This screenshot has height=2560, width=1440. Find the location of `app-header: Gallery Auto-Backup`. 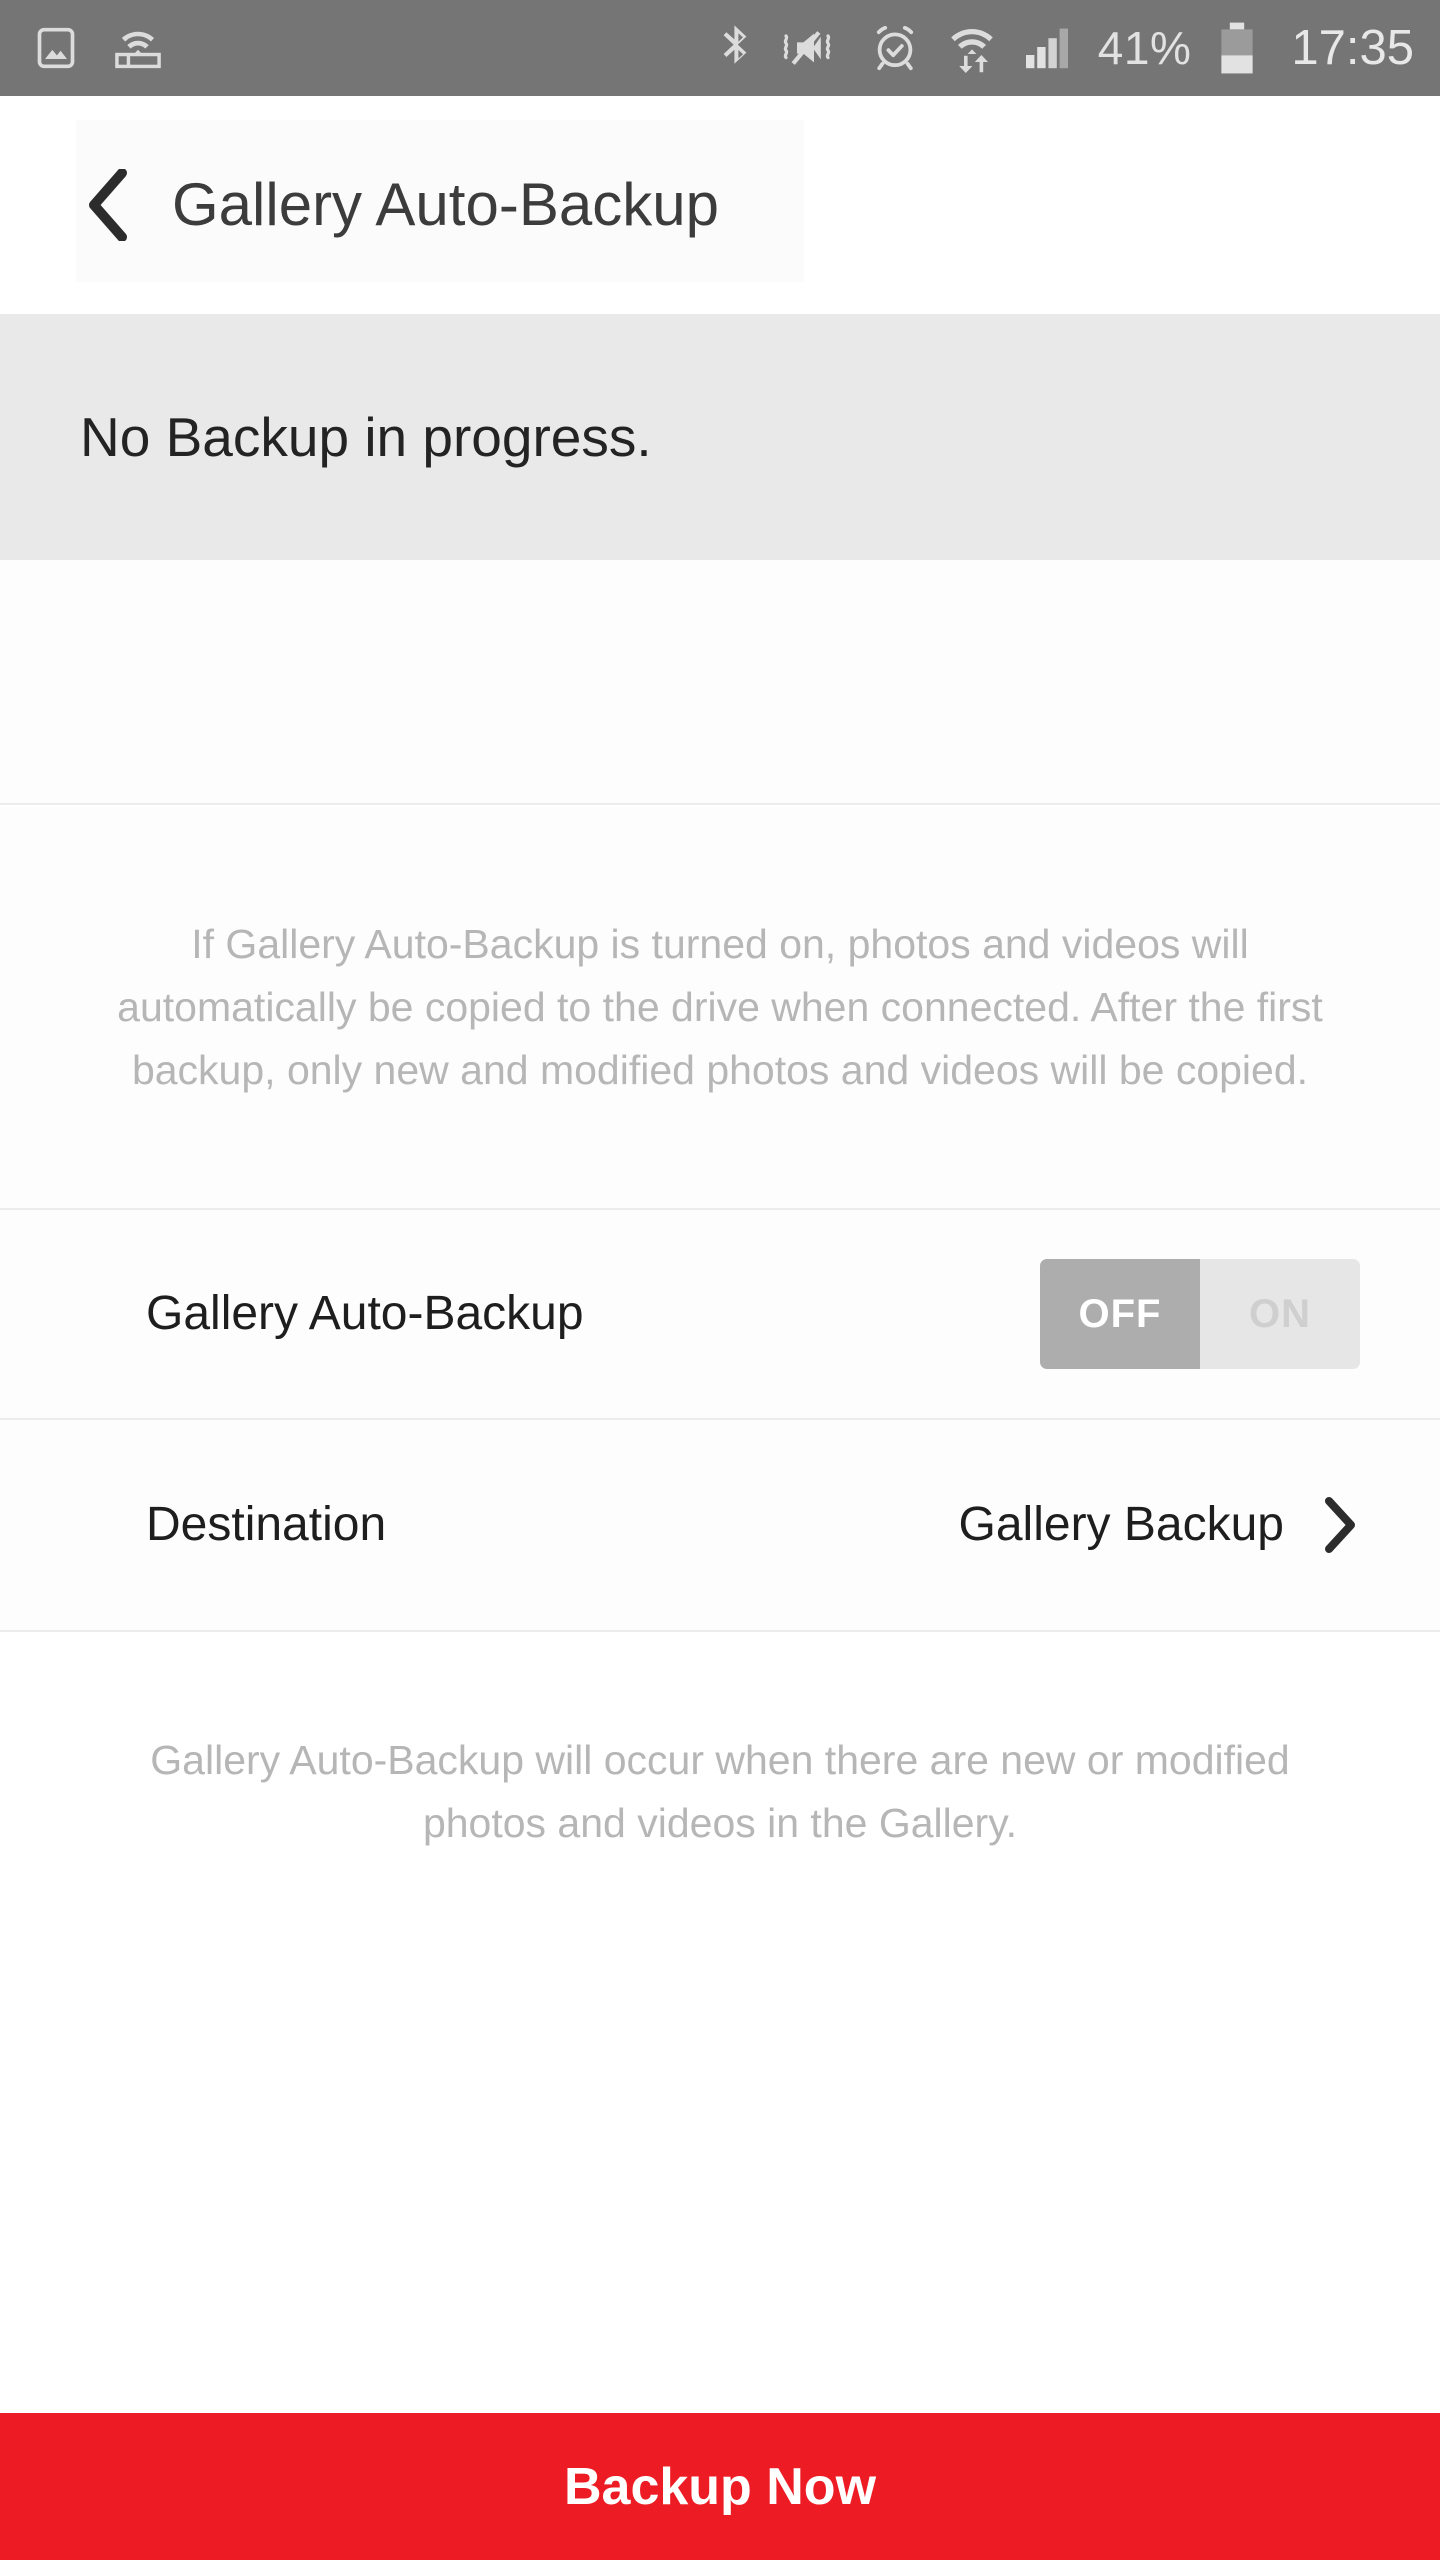

app-header: Gallery Auto-Backup is located at coordinates (720, 205).